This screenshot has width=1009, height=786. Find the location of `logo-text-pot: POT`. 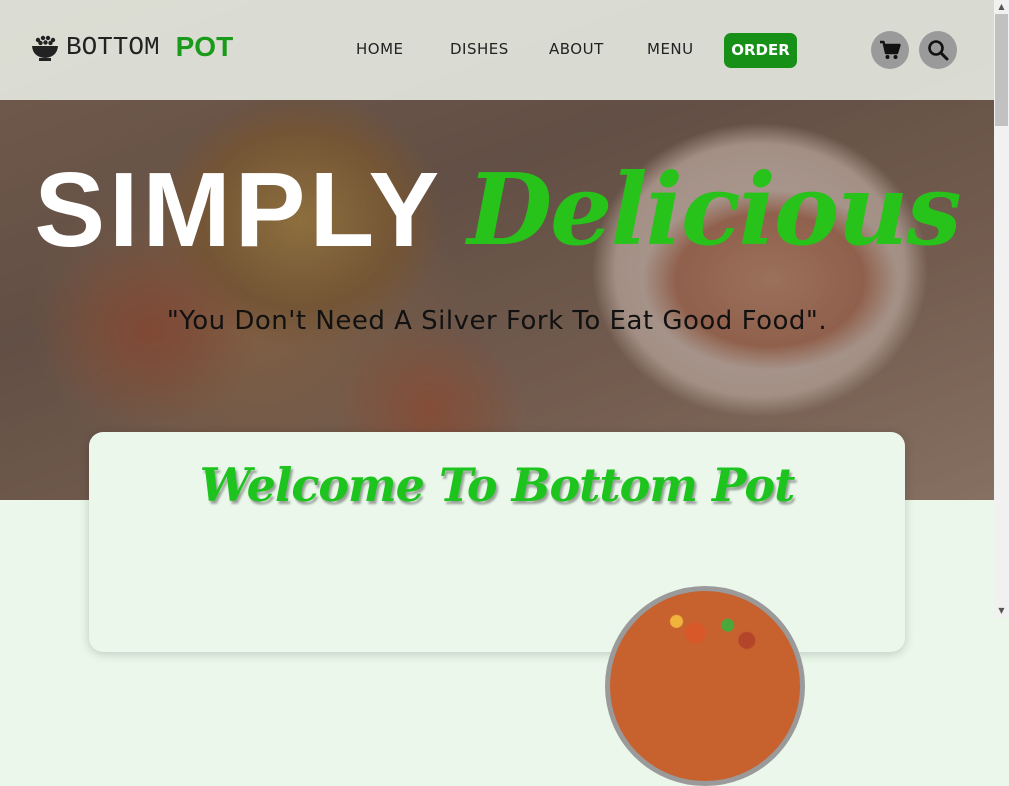

logo-text-pot: POT is located at coordinates (204, 46).